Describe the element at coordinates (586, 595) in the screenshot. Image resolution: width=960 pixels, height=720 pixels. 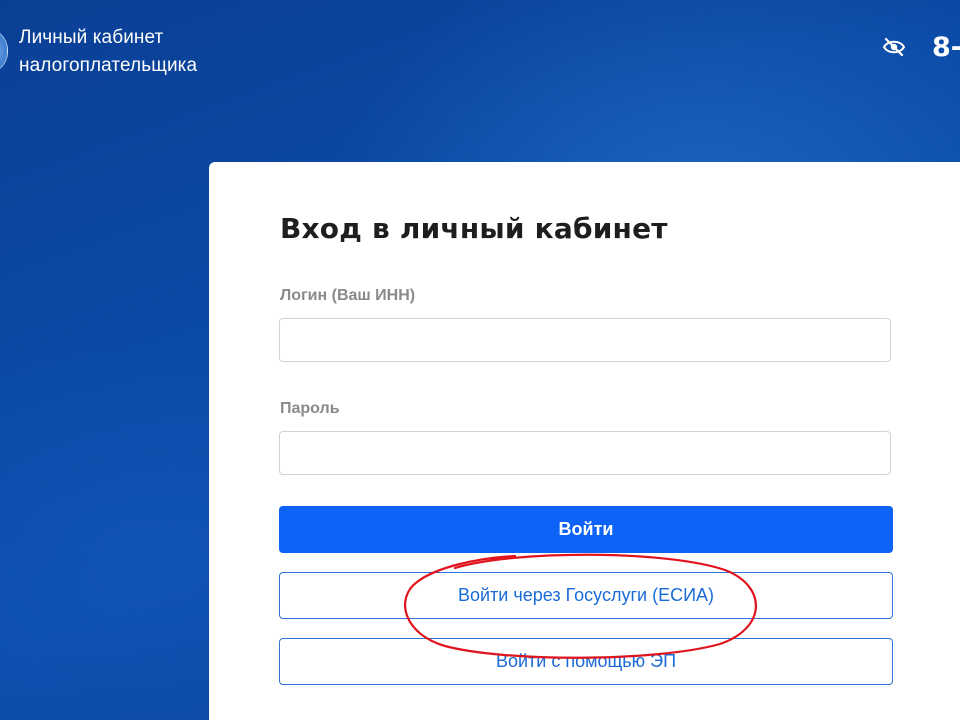
I see `gosuslugi-login-button: Войти через Госуслуги (ЕСИА)` at that location.